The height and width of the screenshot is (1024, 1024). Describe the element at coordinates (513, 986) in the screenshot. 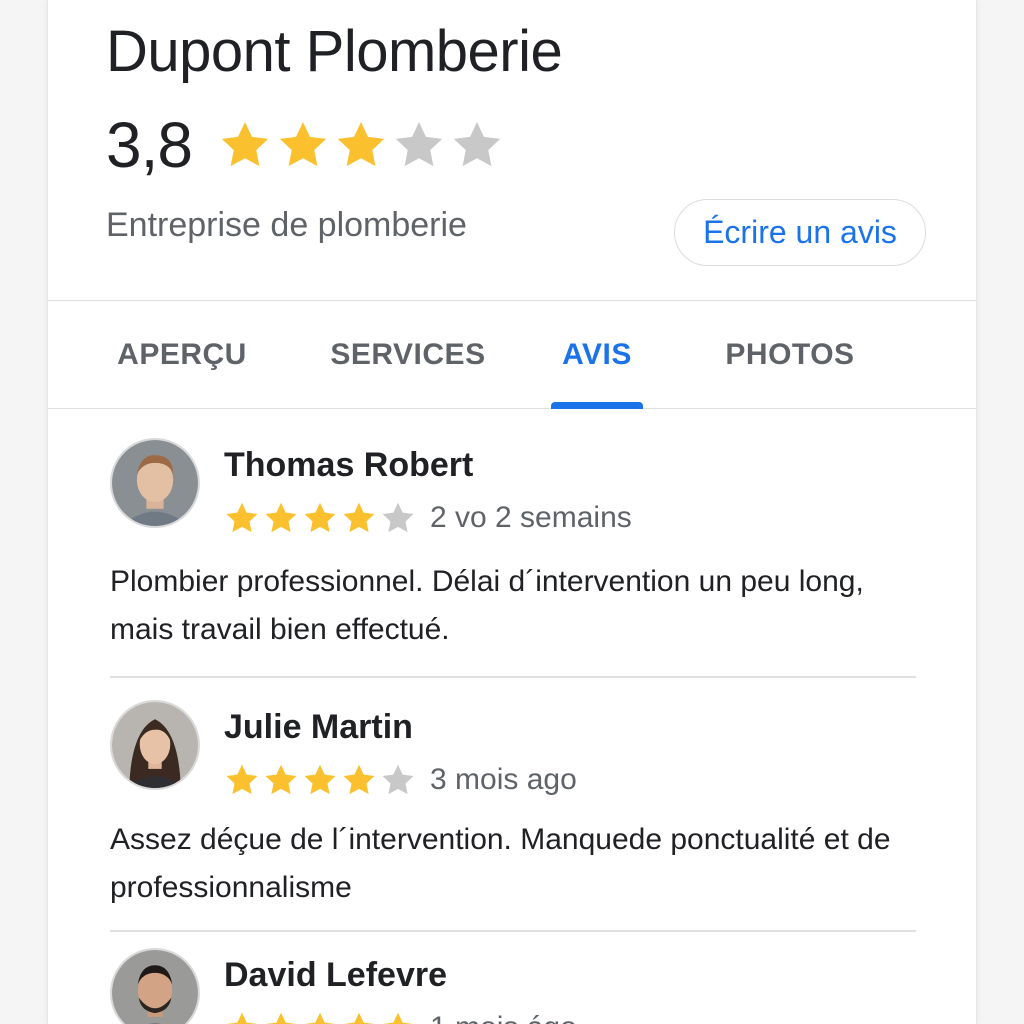

I see `review-item: David Lefevre 1 mois ágo` at that location.